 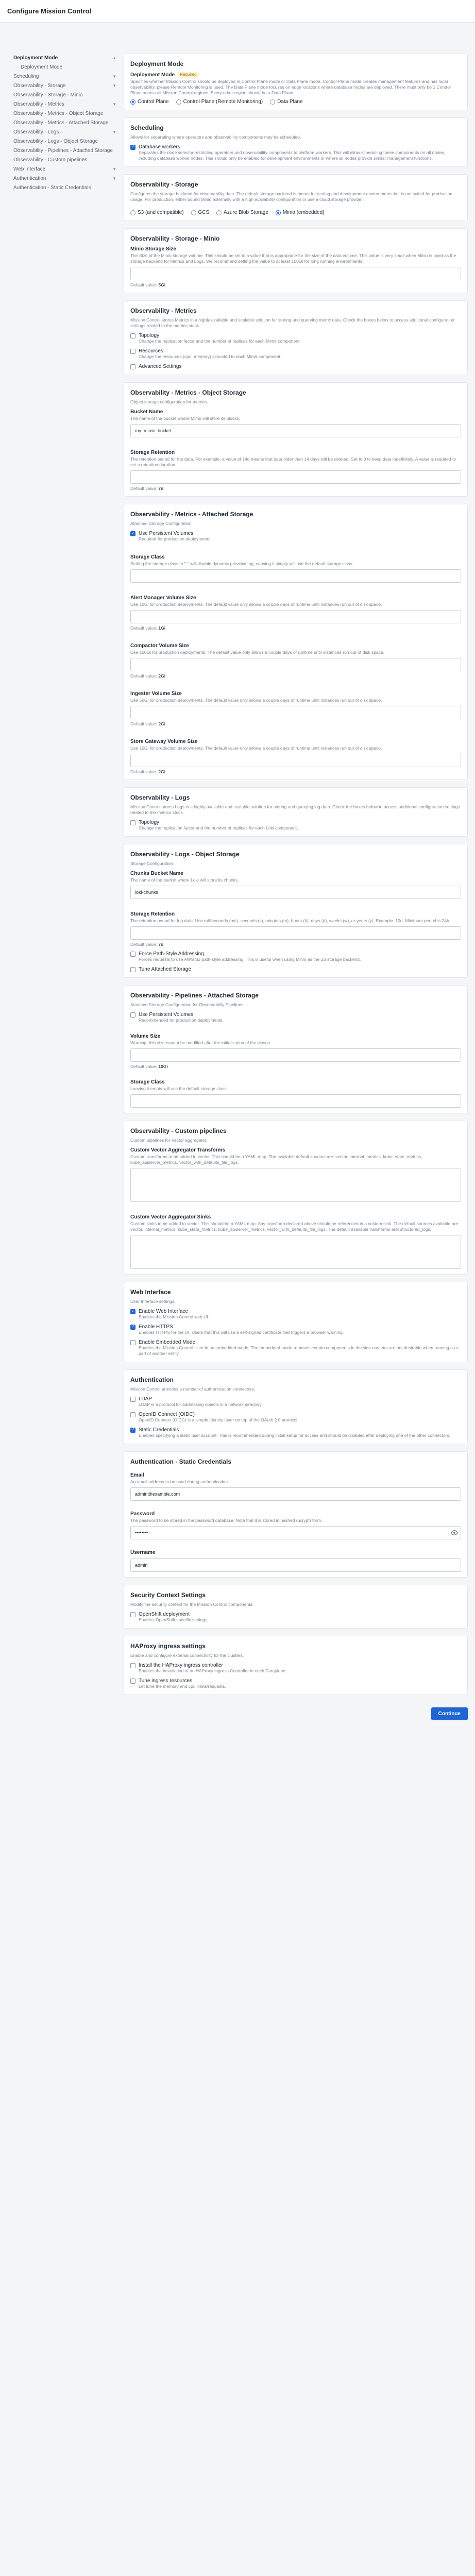 What do you see at coordinates (164, 741) in the screenshot?
I see `store-gateway-volume-label: Store Gateway Volume Size` at bounding box center [164, 741].